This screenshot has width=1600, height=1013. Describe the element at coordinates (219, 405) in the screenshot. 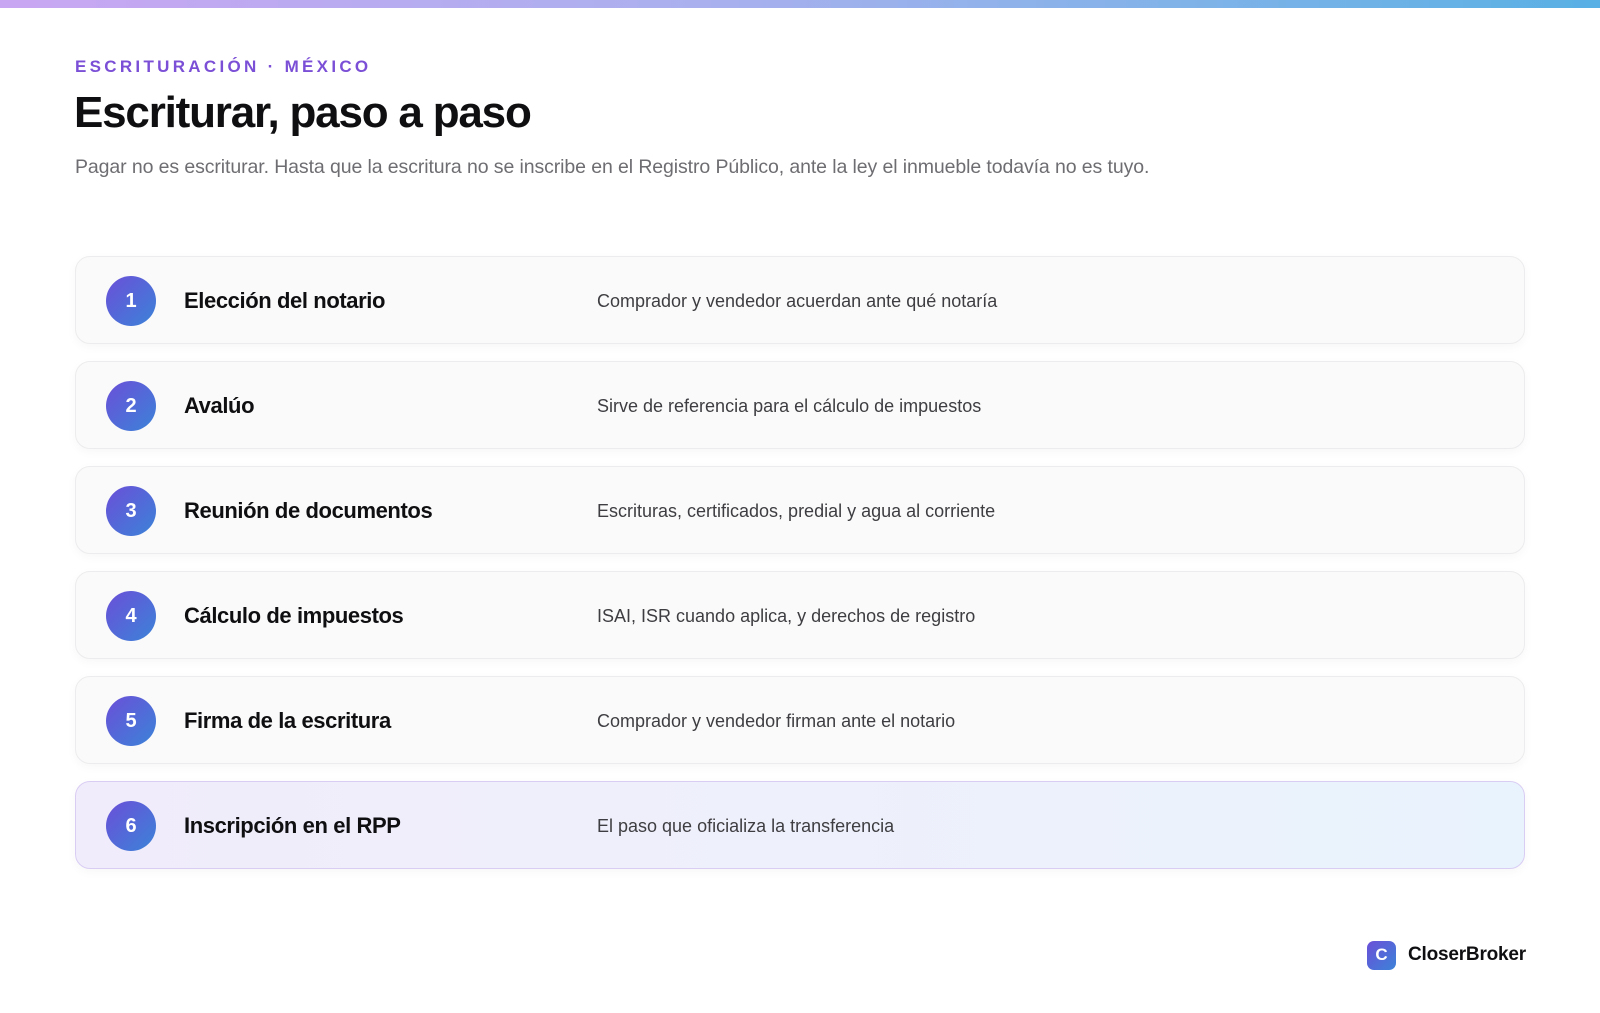

I see `step-title: Avalúo` at that location.